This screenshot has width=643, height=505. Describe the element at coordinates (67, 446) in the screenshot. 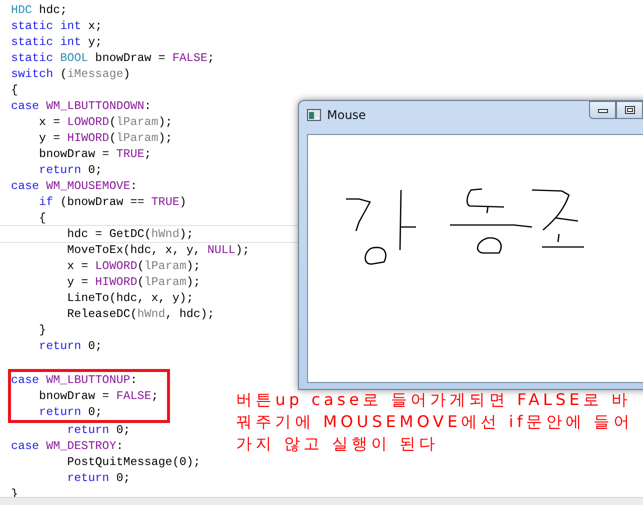

I see `code-line: case WM_DESTROY:` at that location.